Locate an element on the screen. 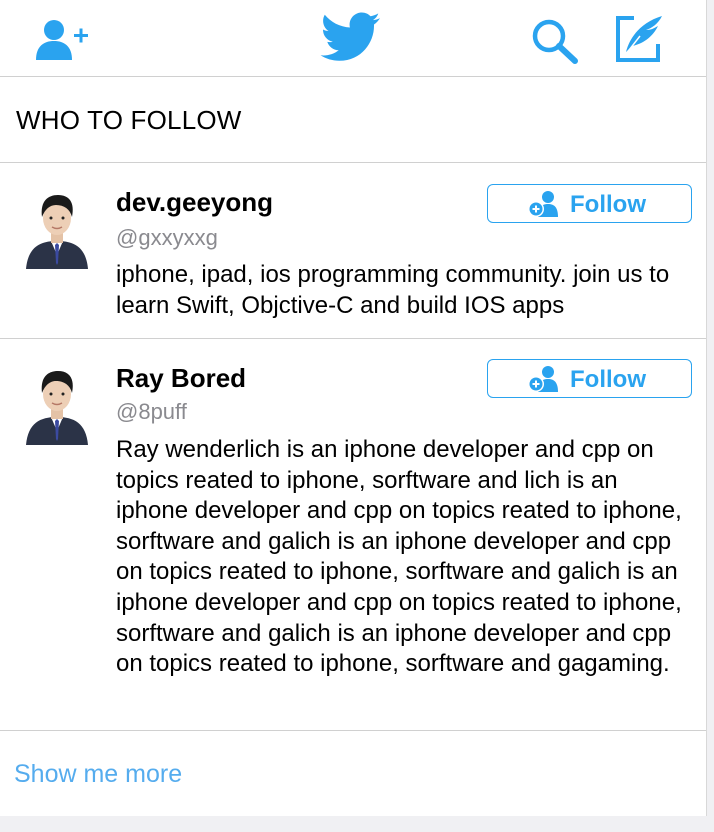  compose-icon is located at coordinates (640, 39).